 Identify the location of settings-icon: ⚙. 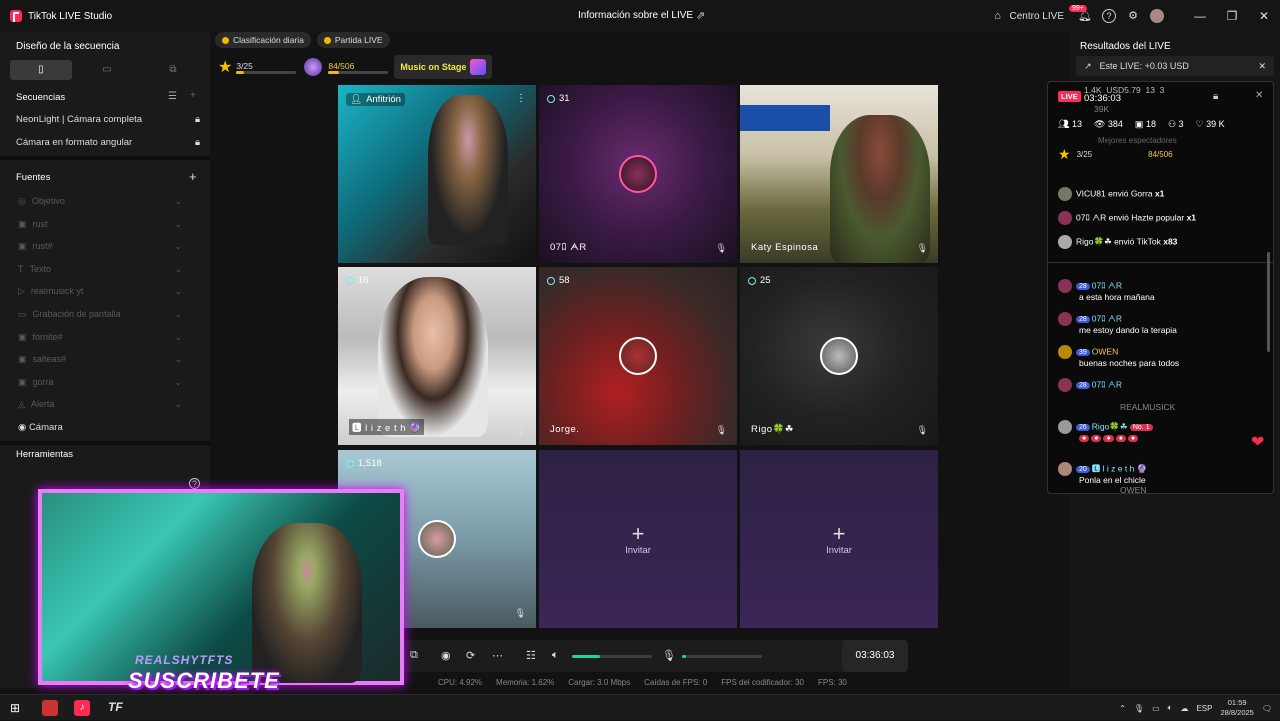
(1133, 16).